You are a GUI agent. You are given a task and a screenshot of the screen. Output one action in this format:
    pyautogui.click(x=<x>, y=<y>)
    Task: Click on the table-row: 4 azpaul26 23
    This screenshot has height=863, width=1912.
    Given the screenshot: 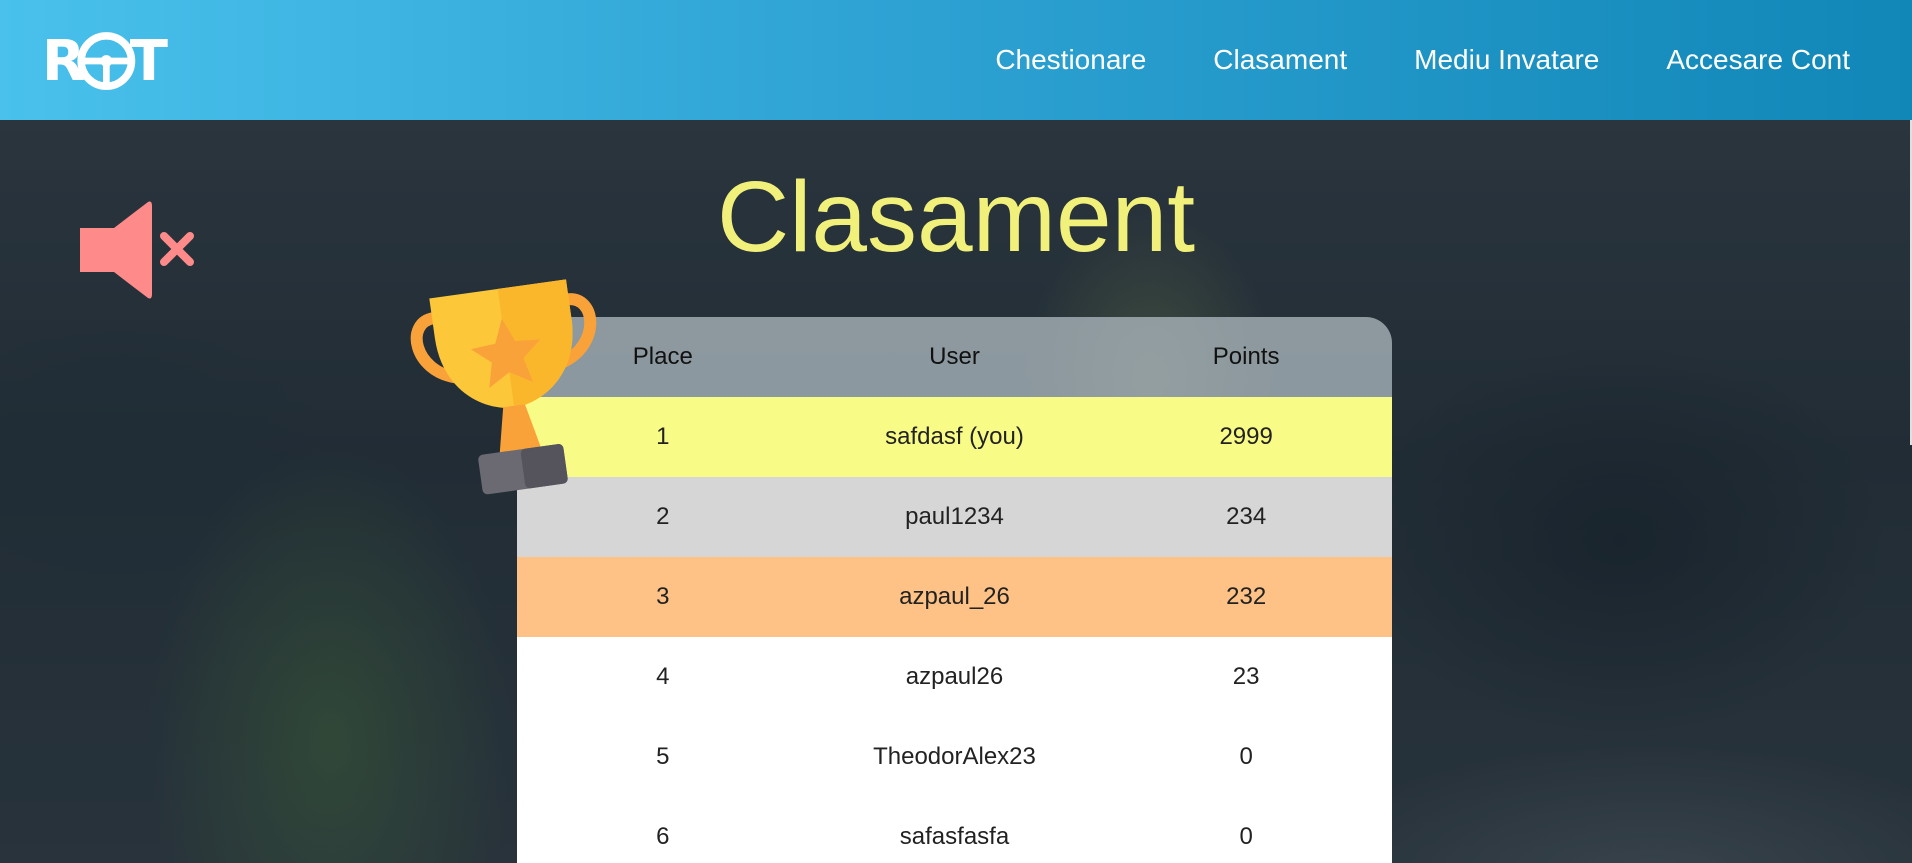 What is the action you would take?
    pyautogui.click(x=954, y=677)
    